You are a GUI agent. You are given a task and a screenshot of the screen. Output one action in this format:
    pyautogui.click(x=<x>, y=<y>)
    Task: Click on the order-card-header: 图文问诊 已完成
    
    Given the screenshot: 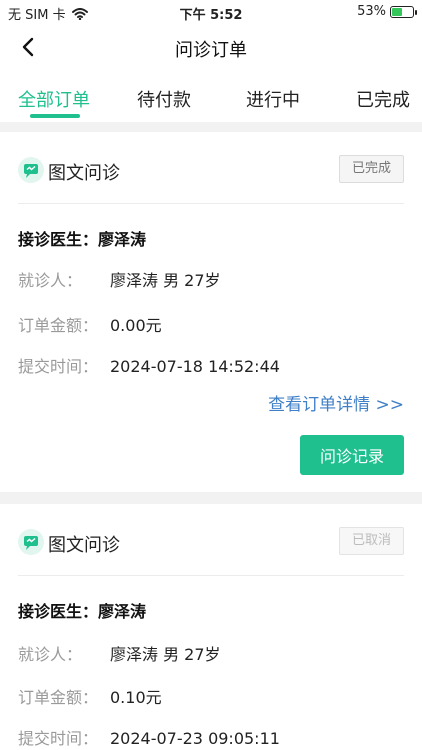 What is the action you would take?
    pyautogui.click(x=211, y=168)
    